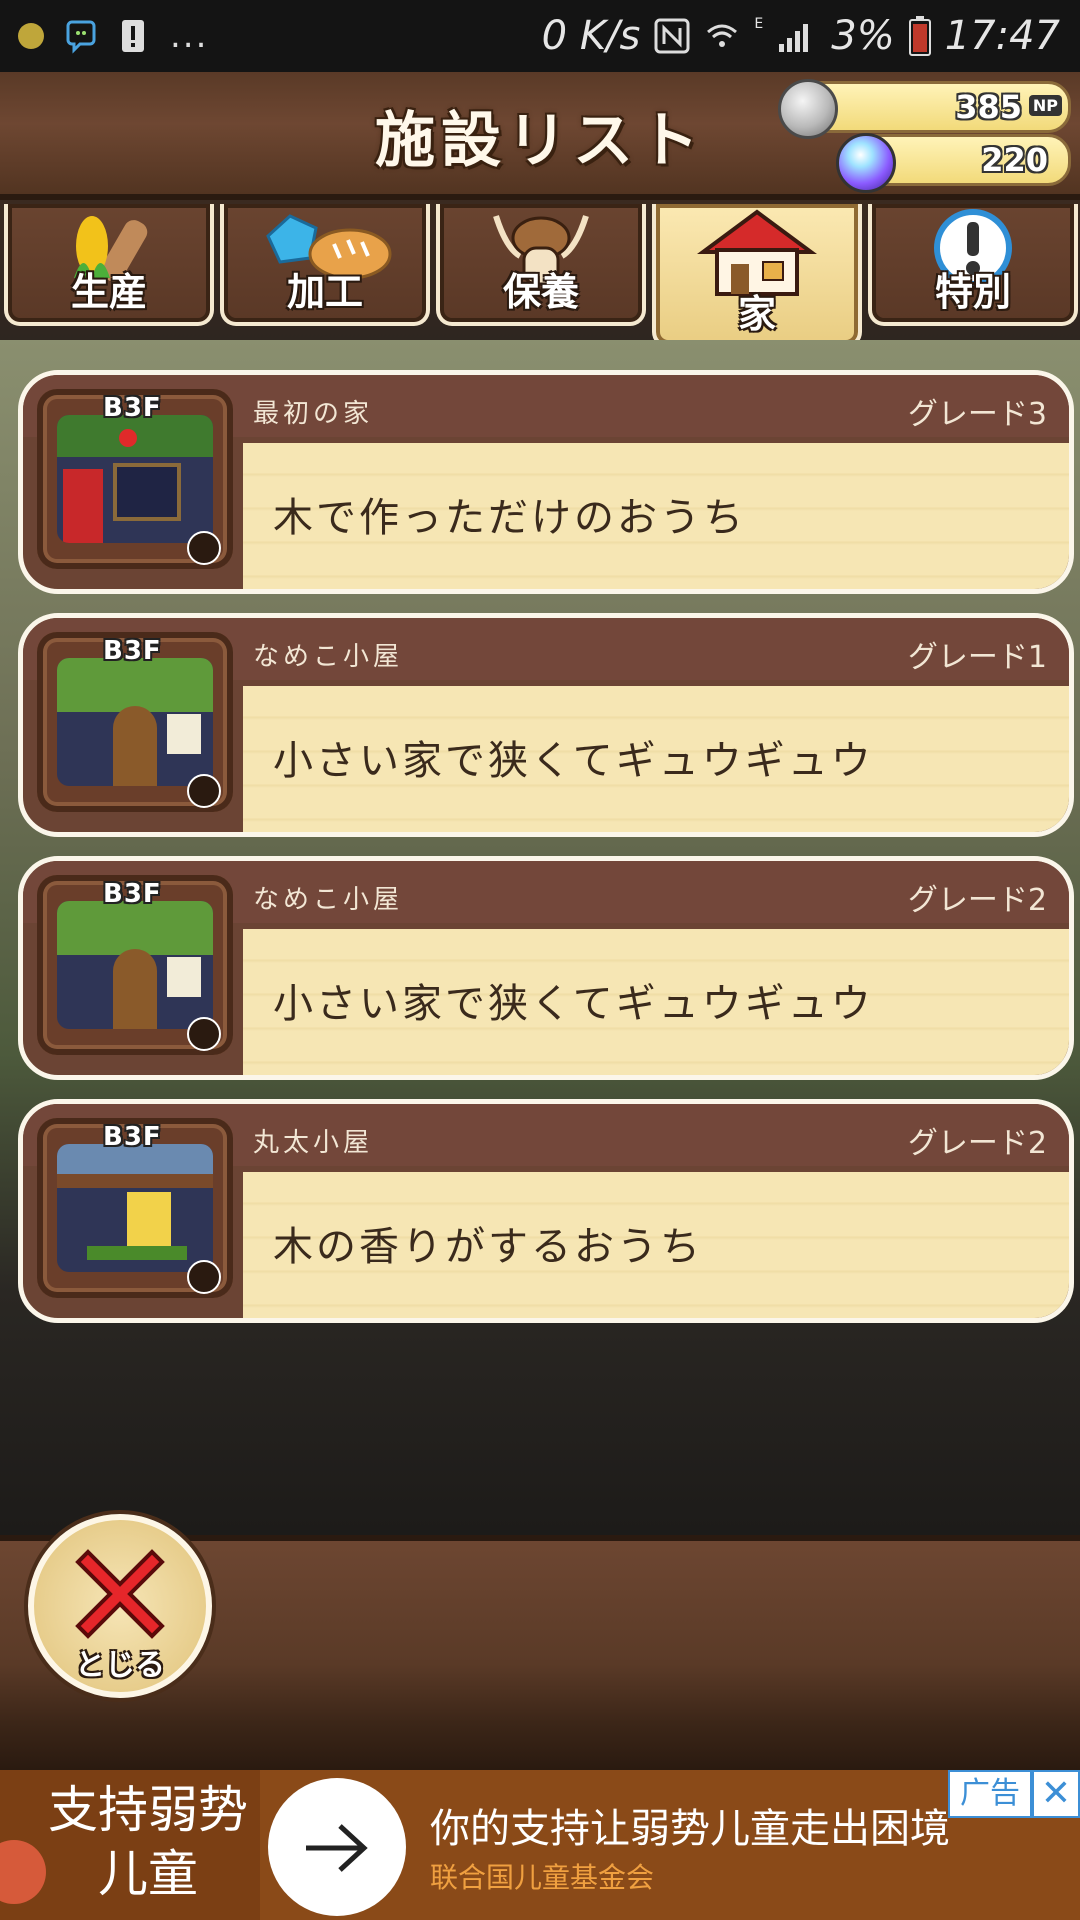 The height and width of the screenshot is (1920, 1080). I want to click on facility-description: 木の香りがするおうち, so click(488, 1247).